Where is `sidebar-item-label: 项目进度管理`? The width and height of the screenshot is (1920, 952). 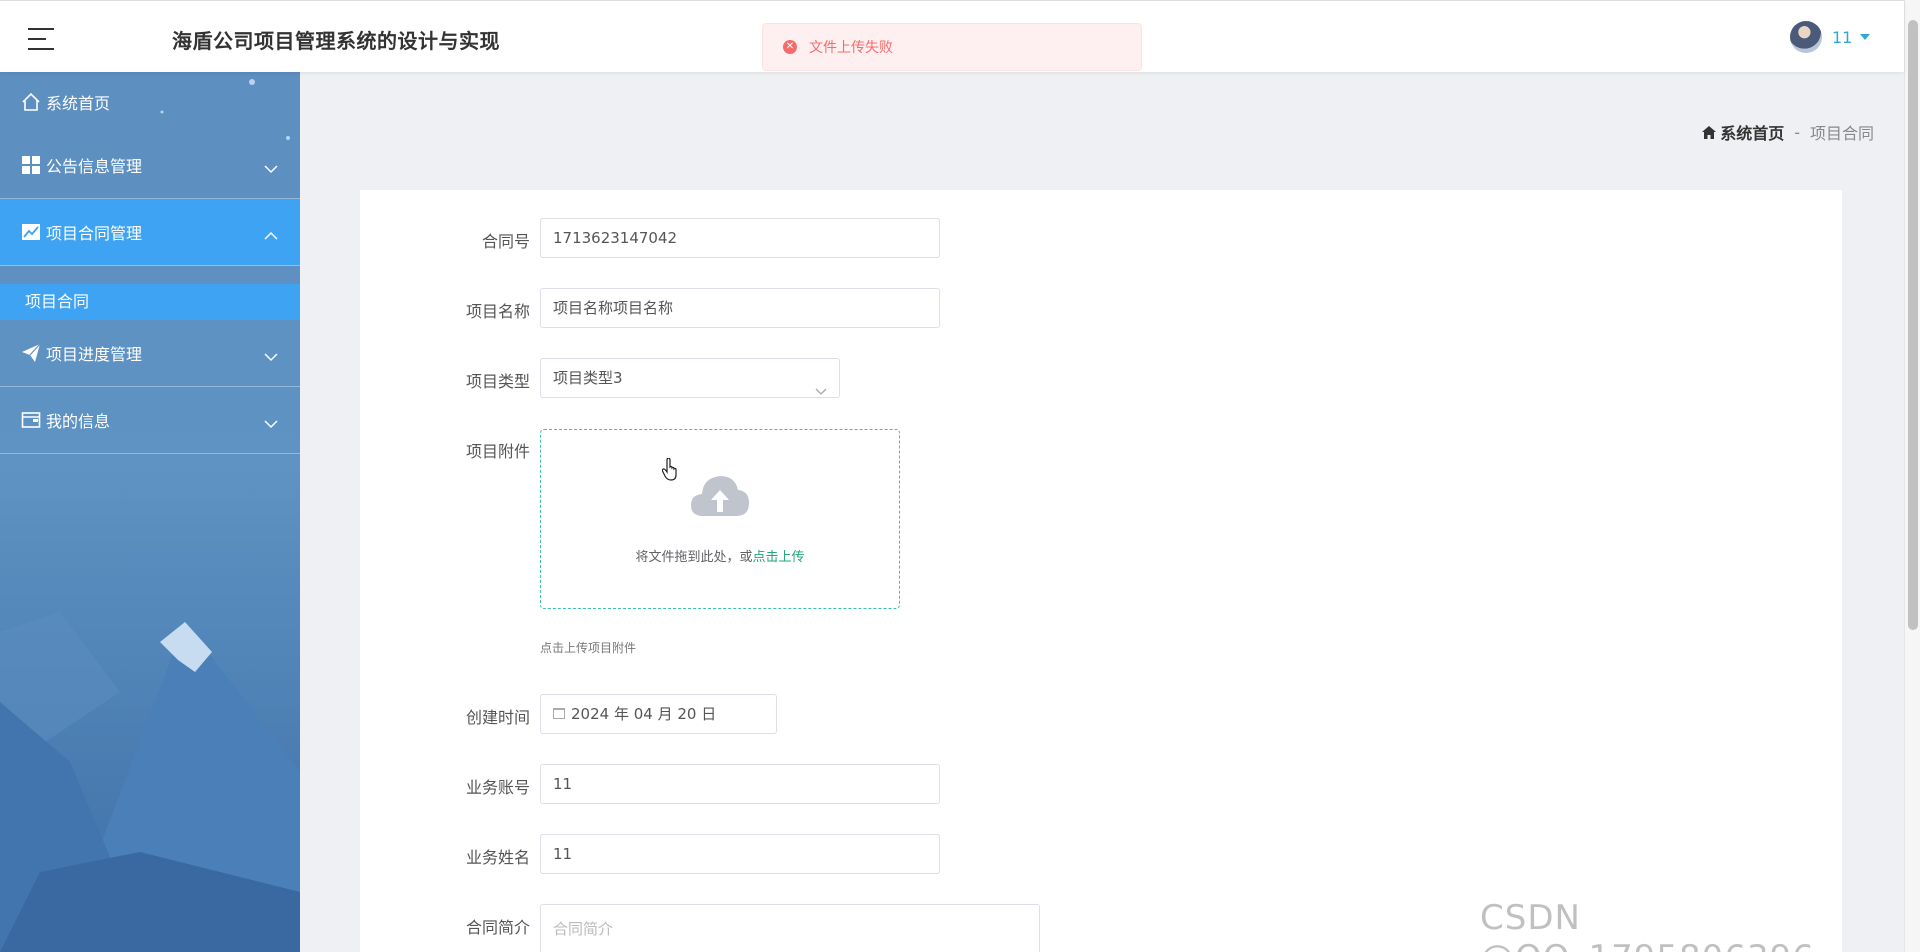 sidebar-item-label: 项目进度管理 is located at coordinates (94, 354).